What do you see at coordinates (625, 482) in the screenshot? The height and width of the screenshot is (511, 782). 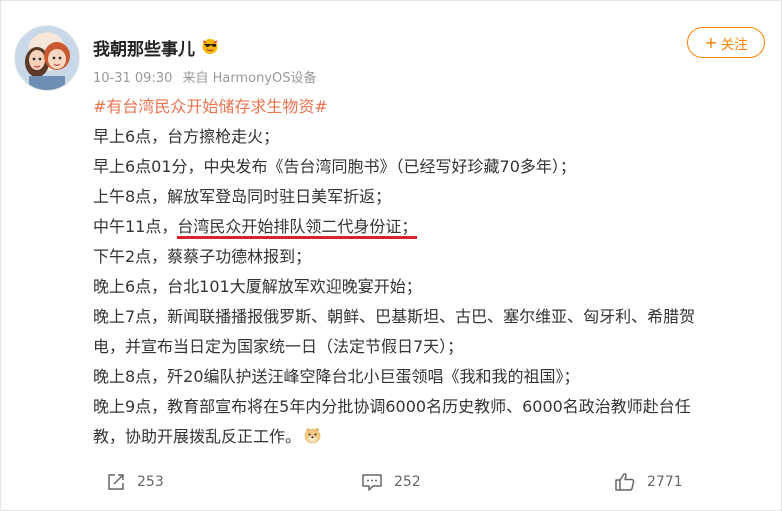 I see `thumbs-up-icon` at bounding box center [625, 482].